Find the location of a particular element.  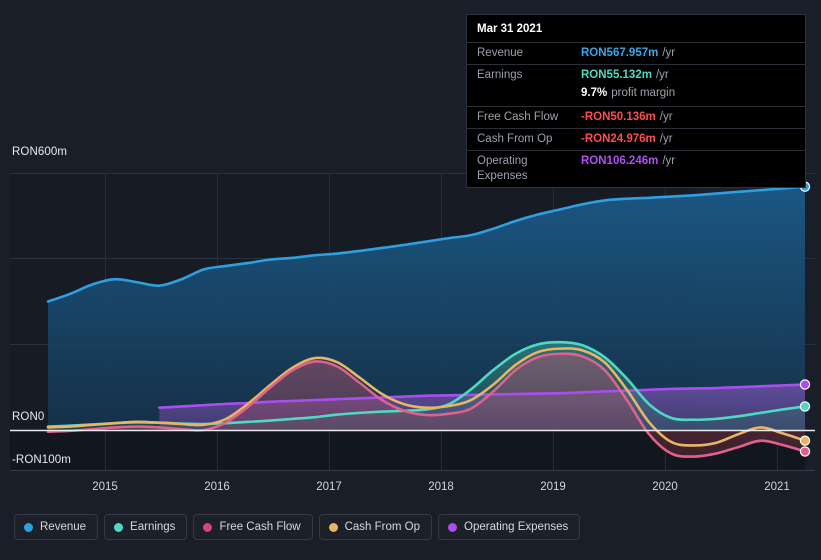

tooltip-unit-revenue: /yr is located at coordinates (669, 53).